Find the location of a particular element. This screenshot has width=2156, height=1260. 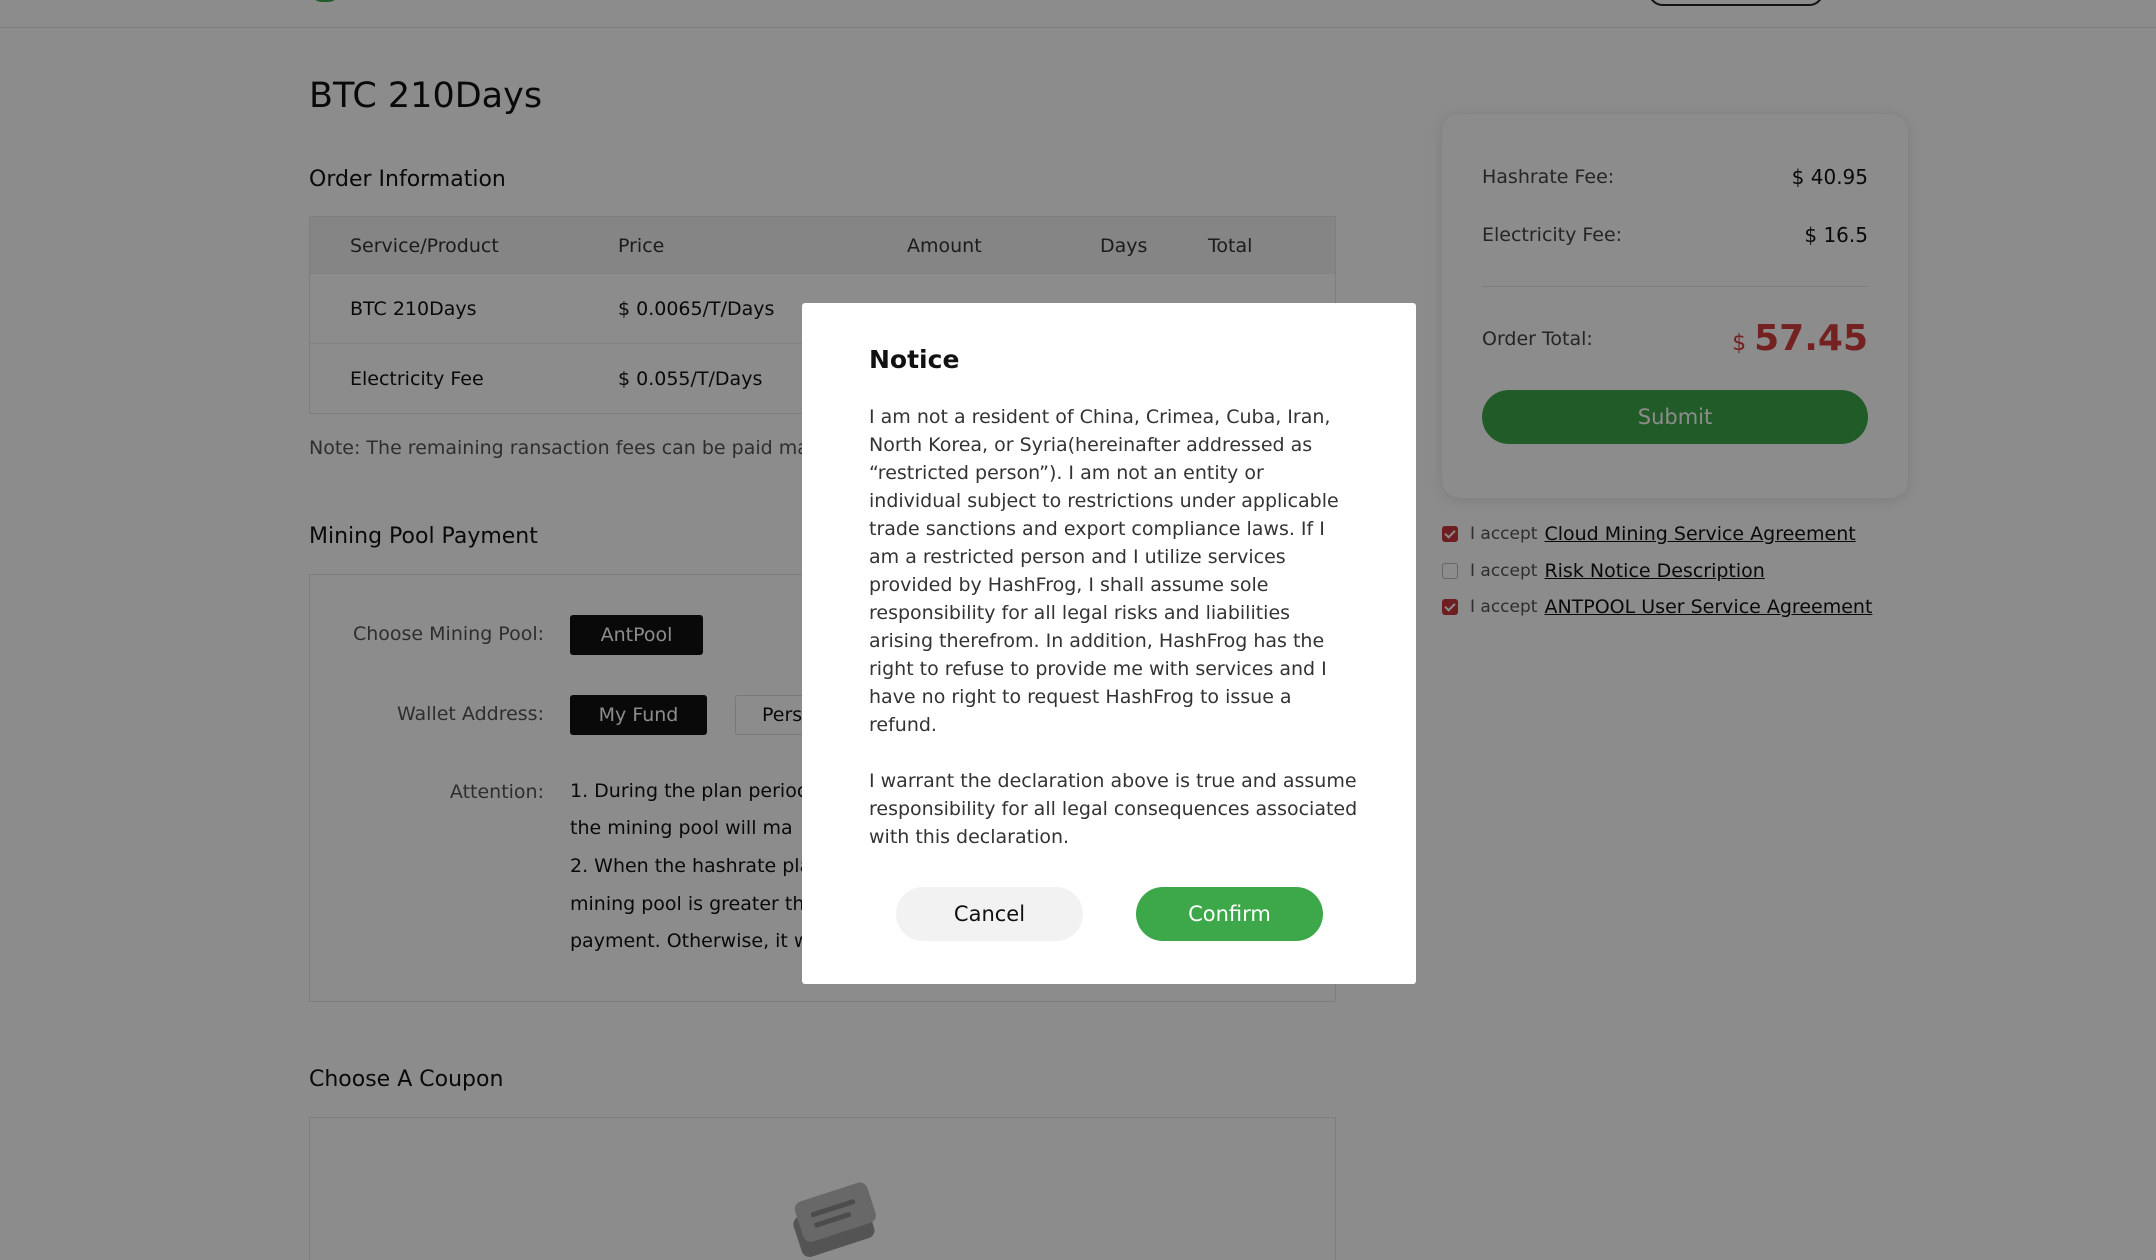

confirm-button: Confirm is located at coordinates (1229, 914).